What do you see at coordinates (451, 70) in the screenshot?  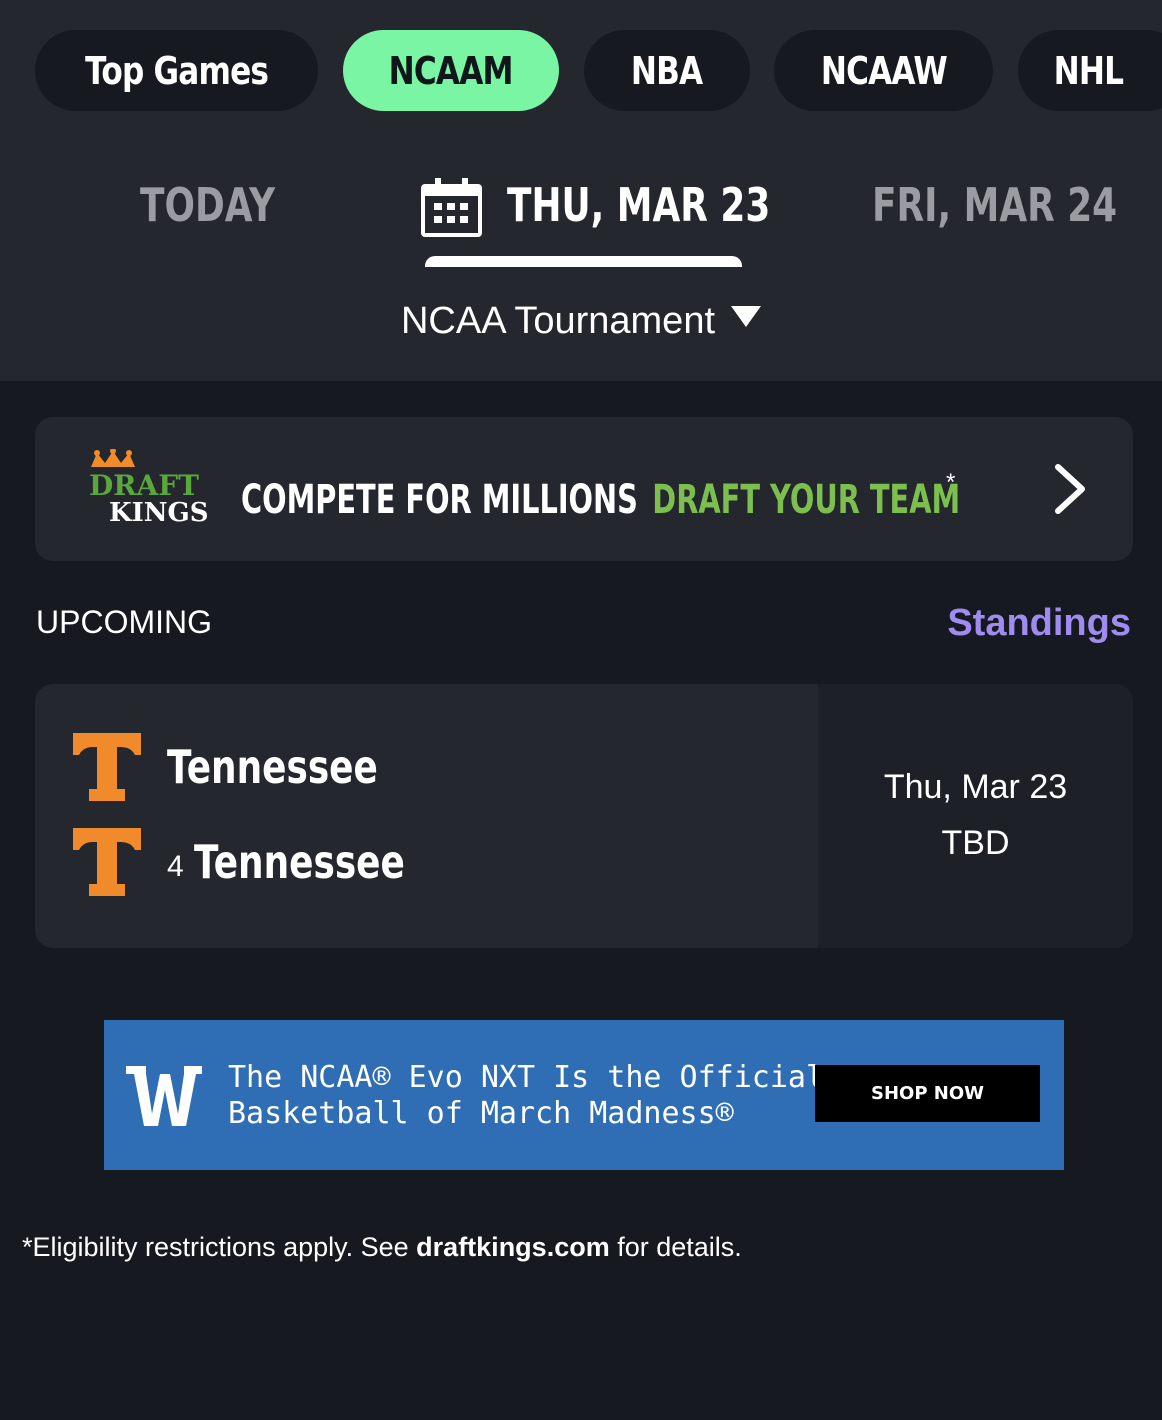 I see `tab-ncaam: NCAAM` at bounding box center [451, 70].